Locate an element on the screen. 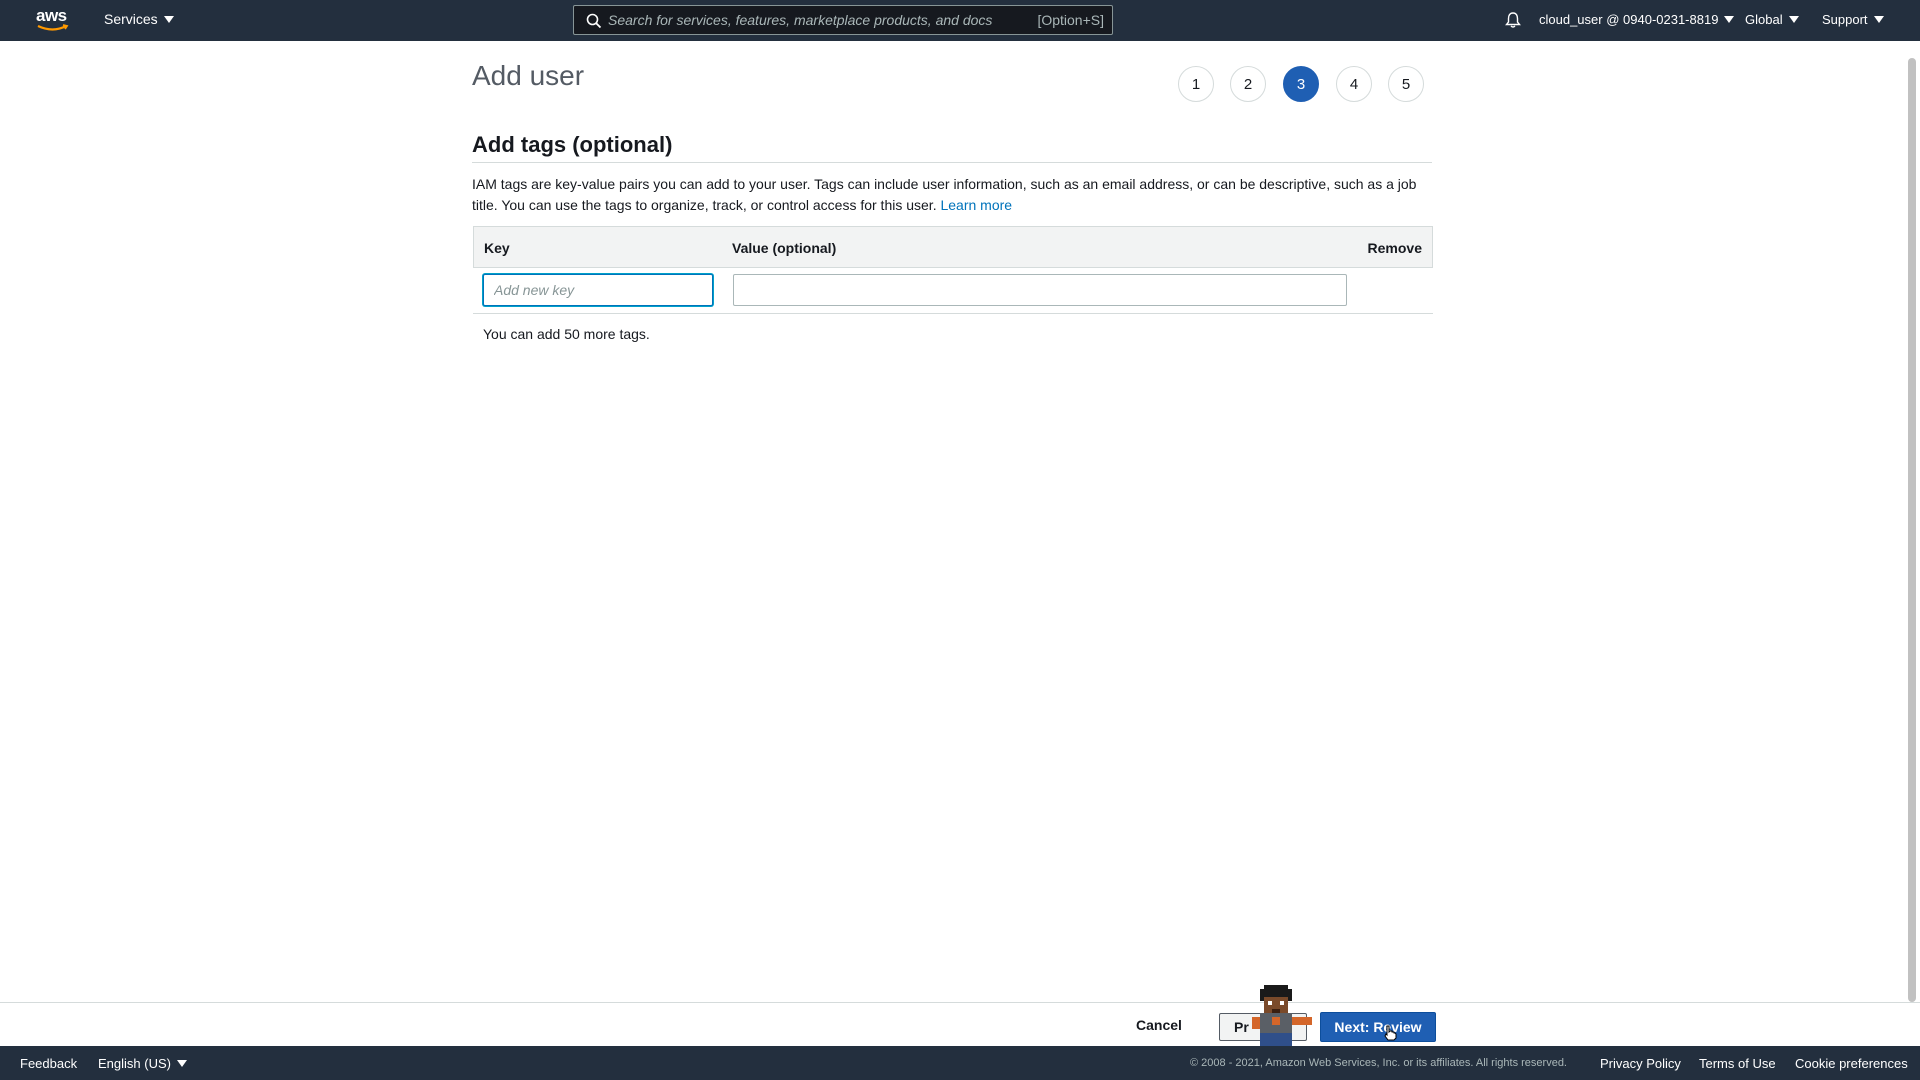 This screenshot has height=1080, width=1920. region-label: Global is located at coordinates (1764, 19).